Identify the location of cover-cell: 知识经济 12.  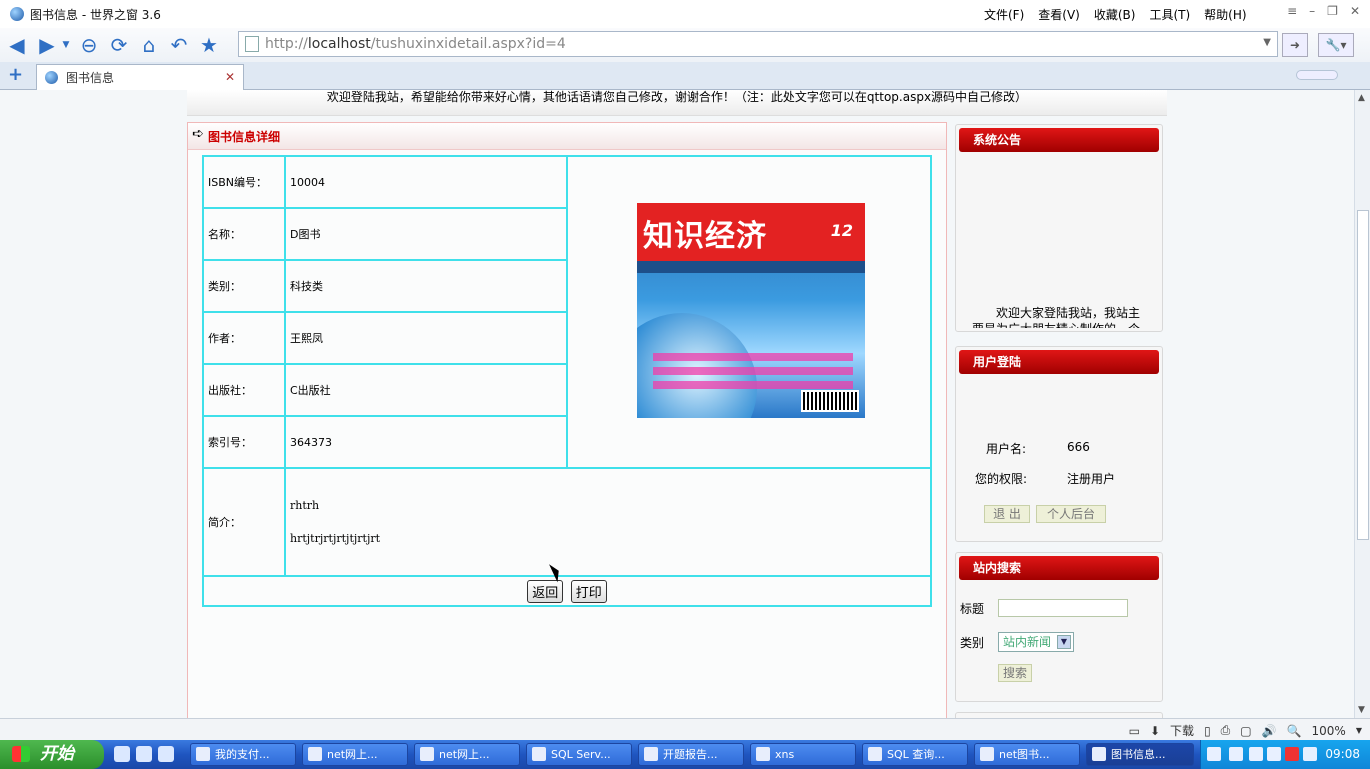
(749, 312).